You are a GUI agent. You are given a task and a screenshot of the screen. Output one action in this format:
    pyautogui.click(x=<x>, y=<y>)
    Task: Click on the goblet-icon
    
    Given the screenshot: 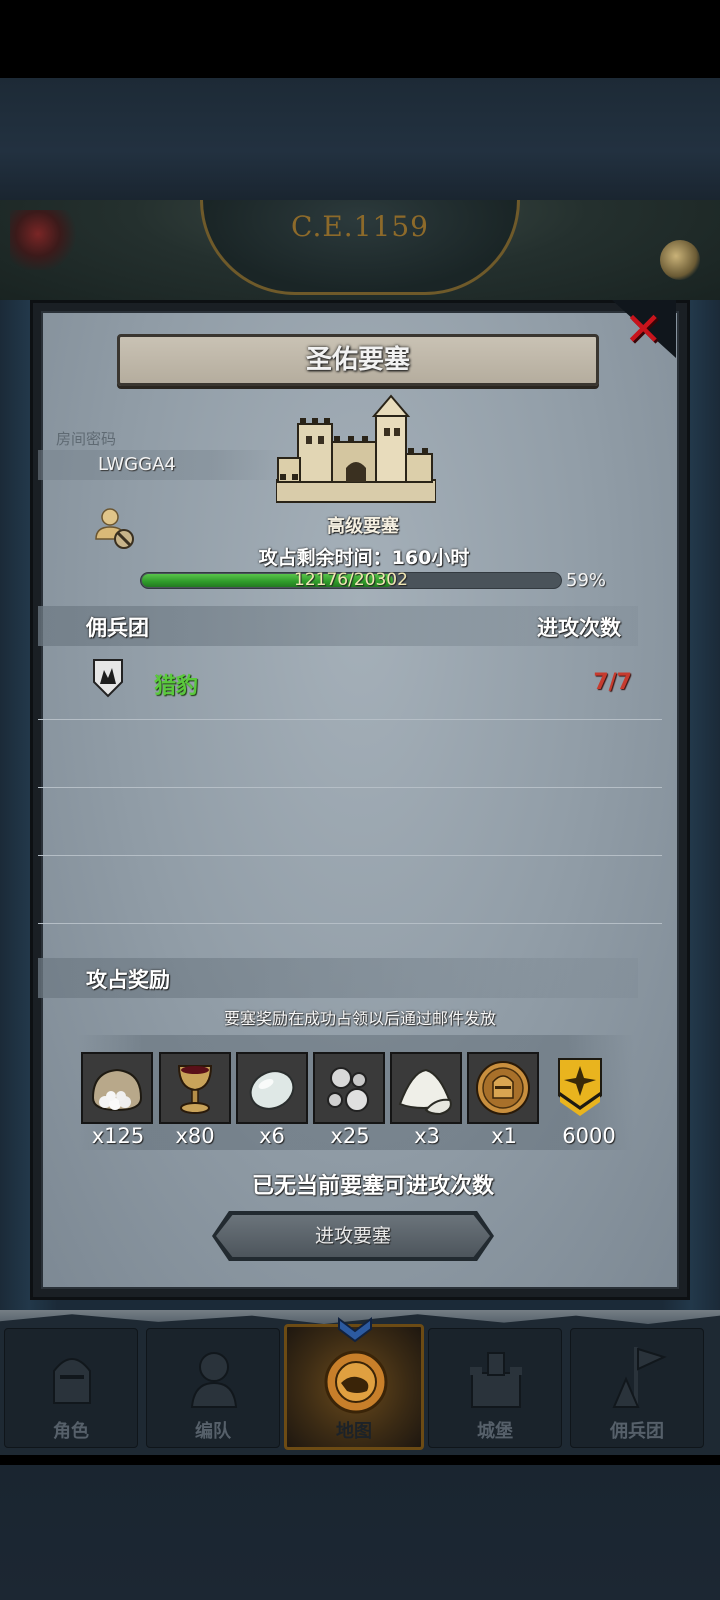 What is the action you would take?
    pyautogui.click(x=195, y=1089)
    